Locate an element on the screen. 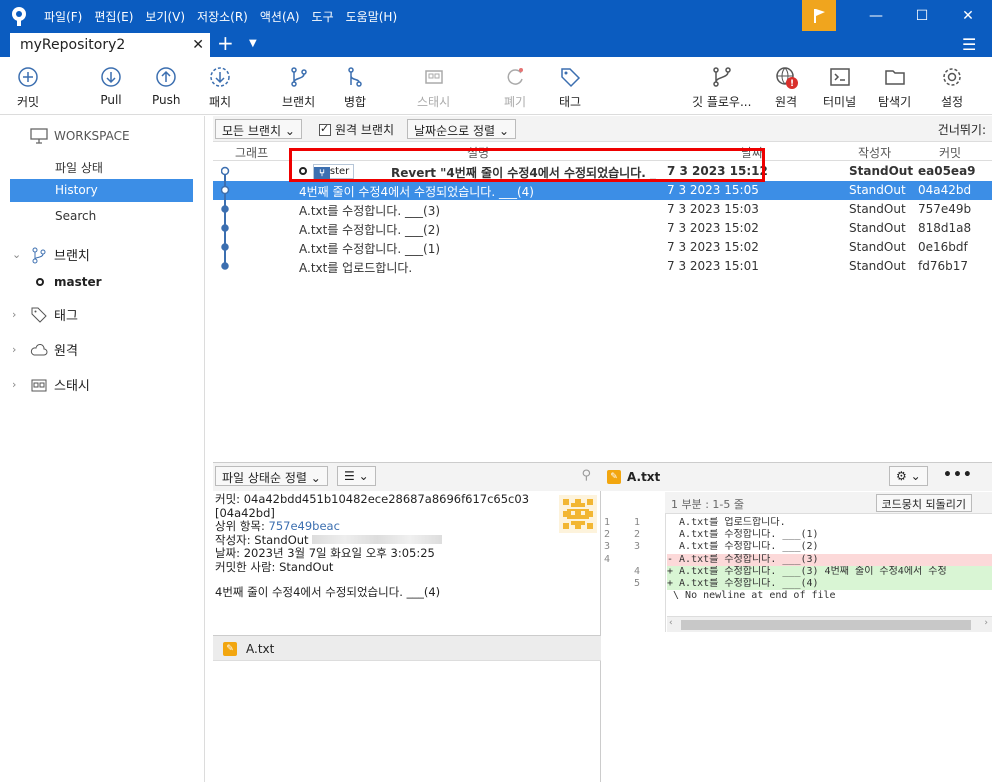  remote-branches-checkbox: 원격 브랜치 is located at coordinates (356, 129).